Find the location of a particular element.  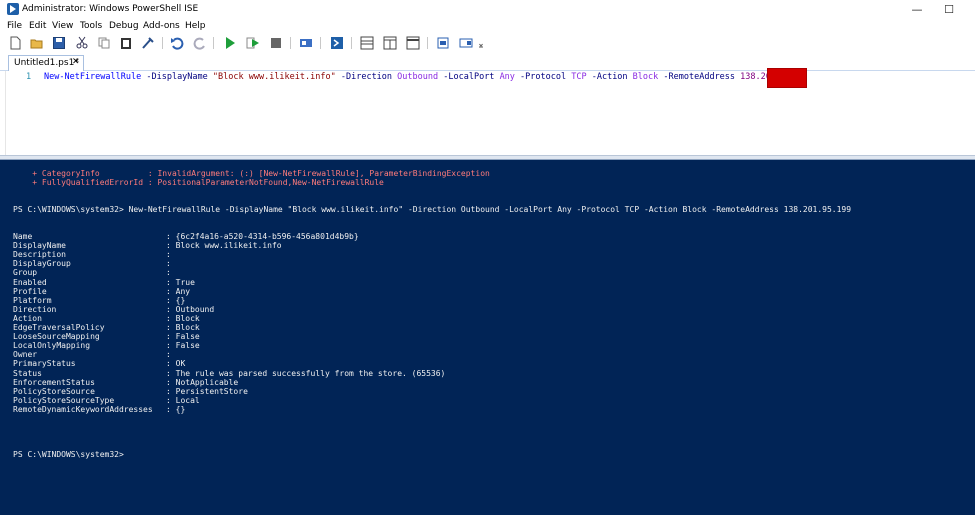

menu-debug: Debug is located at coordinates (124, 26).